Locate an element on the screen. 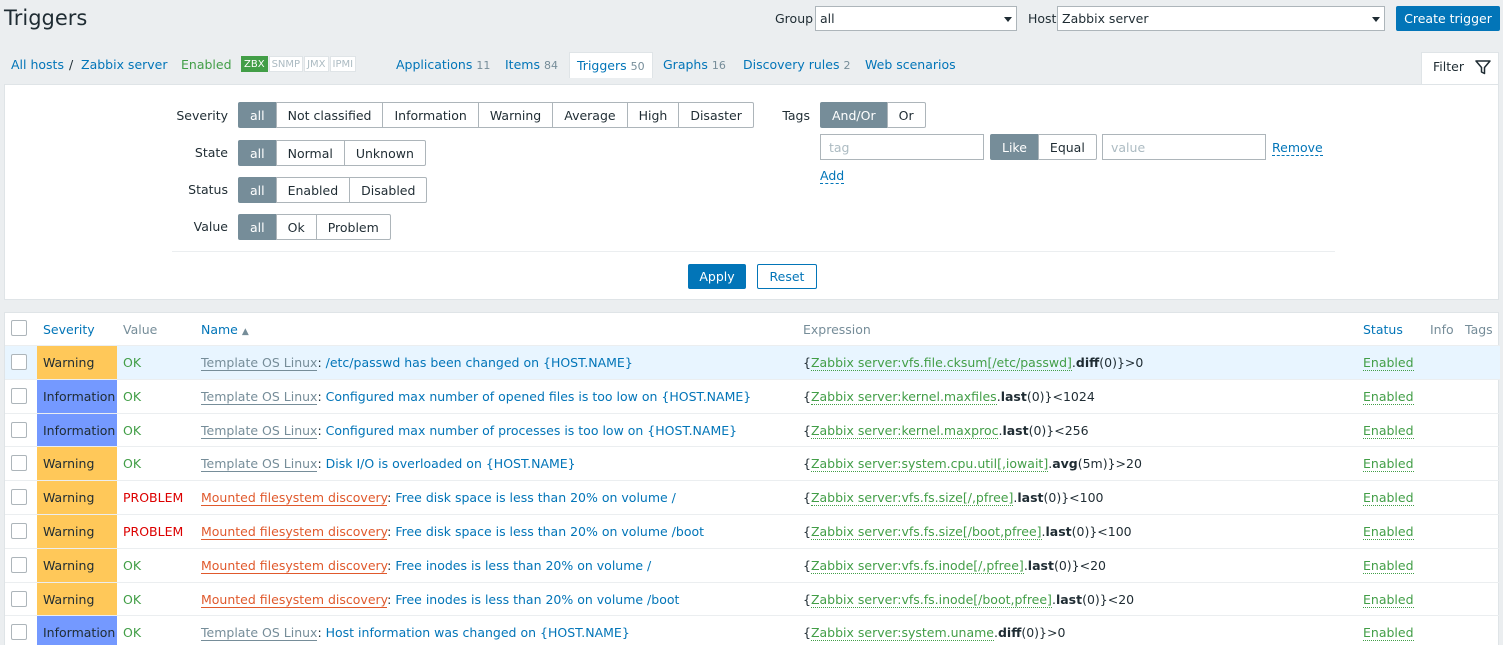 This screenshot has width=1503, height=645. tab-discovery-rules-label: Discovery rules is located at coordinates (791, 64).